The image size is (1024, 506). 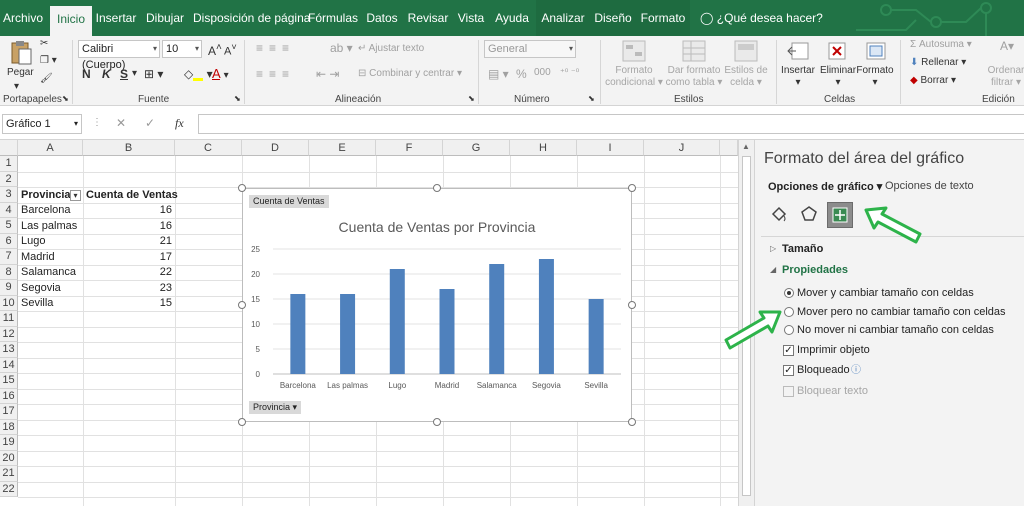 I want to click on column-header-e: E, so click(x=342, y=148).